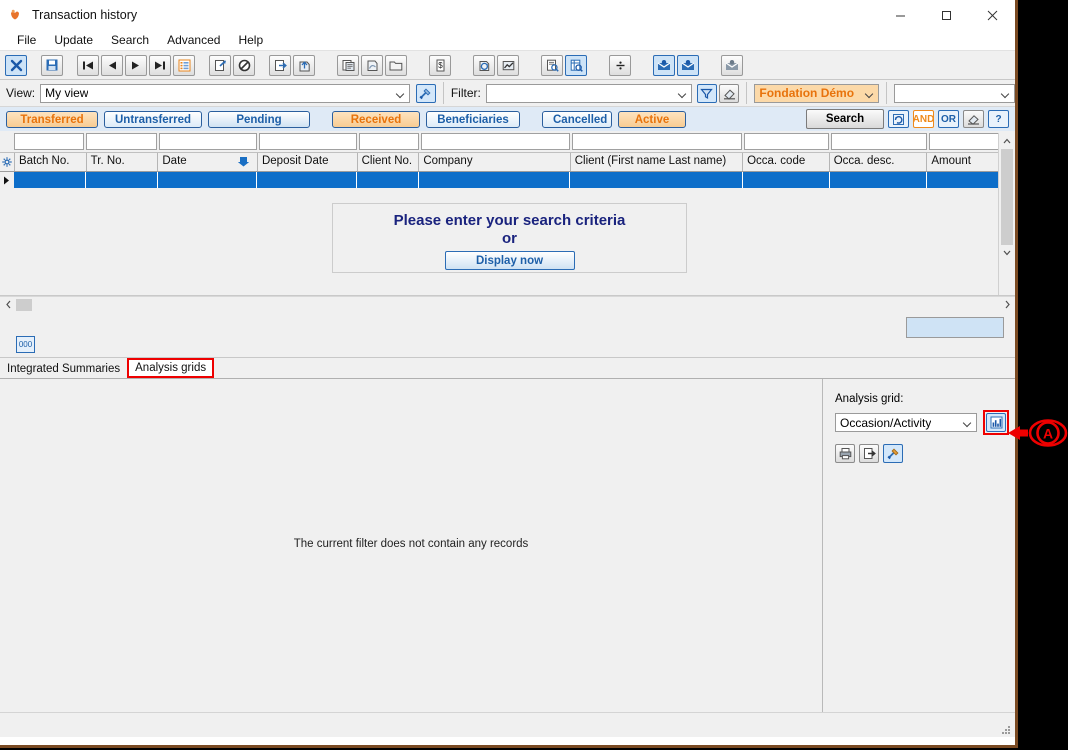  What do you see at coordinates (73, 40) in the screenshot?
I see `menu-item-update: Update` at bounding box center [73, 40].